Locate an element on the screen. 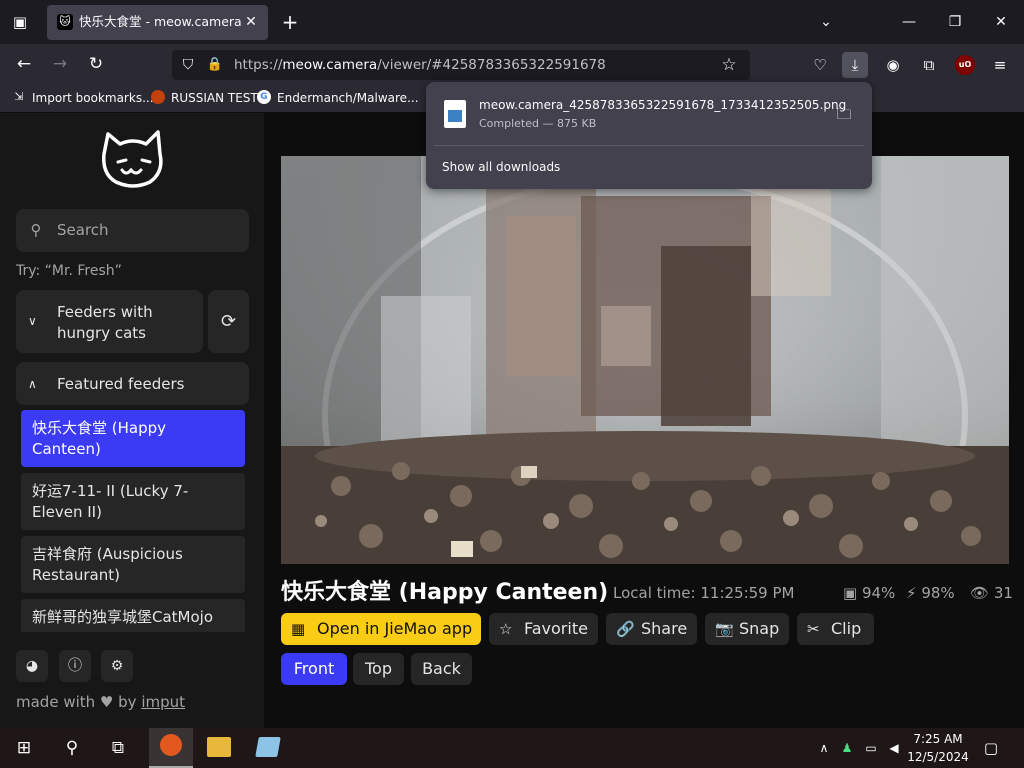  link-icon: 🔗 is located at coordinates (625, 629).